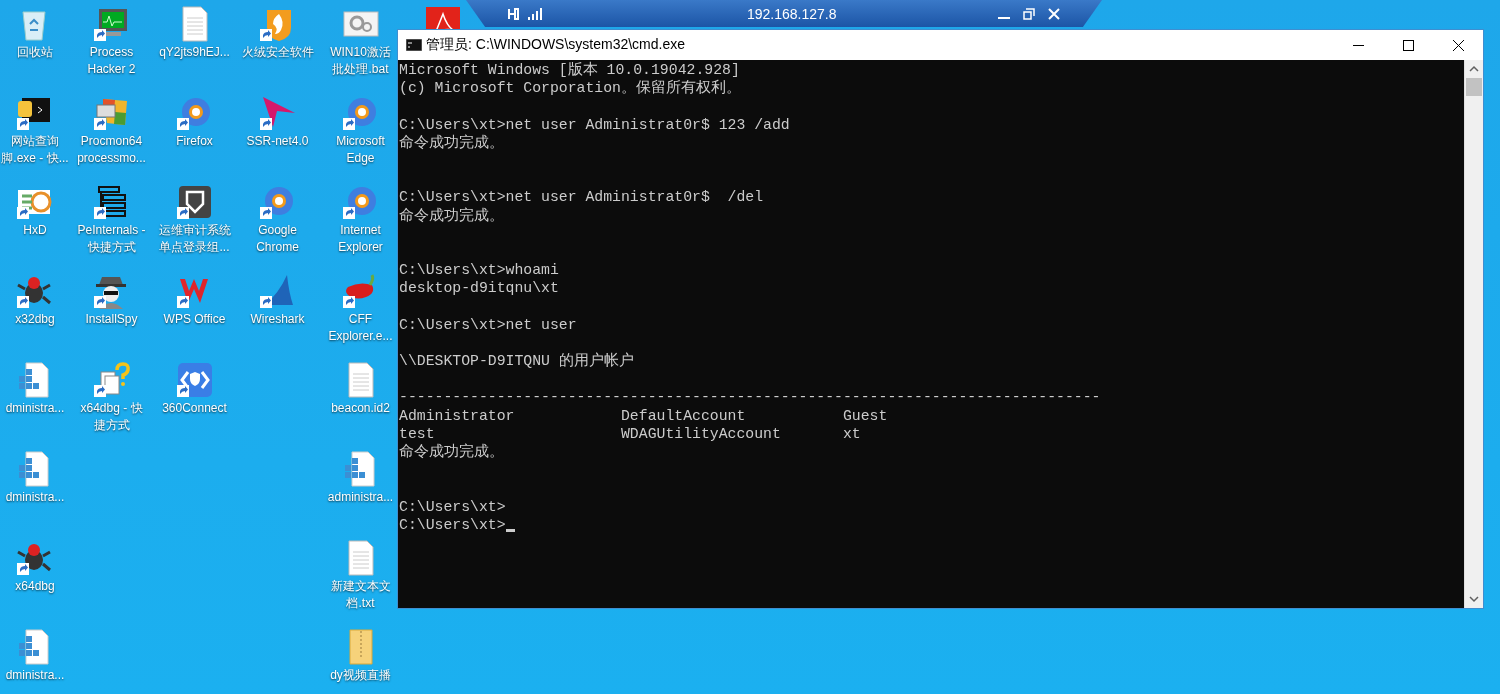 This screenshot has height=694, width=1500. What do you see at coordinates (1474, 599) in the screenshot?
I see `scroll-down-icon` at bounding box center [1474, 599].